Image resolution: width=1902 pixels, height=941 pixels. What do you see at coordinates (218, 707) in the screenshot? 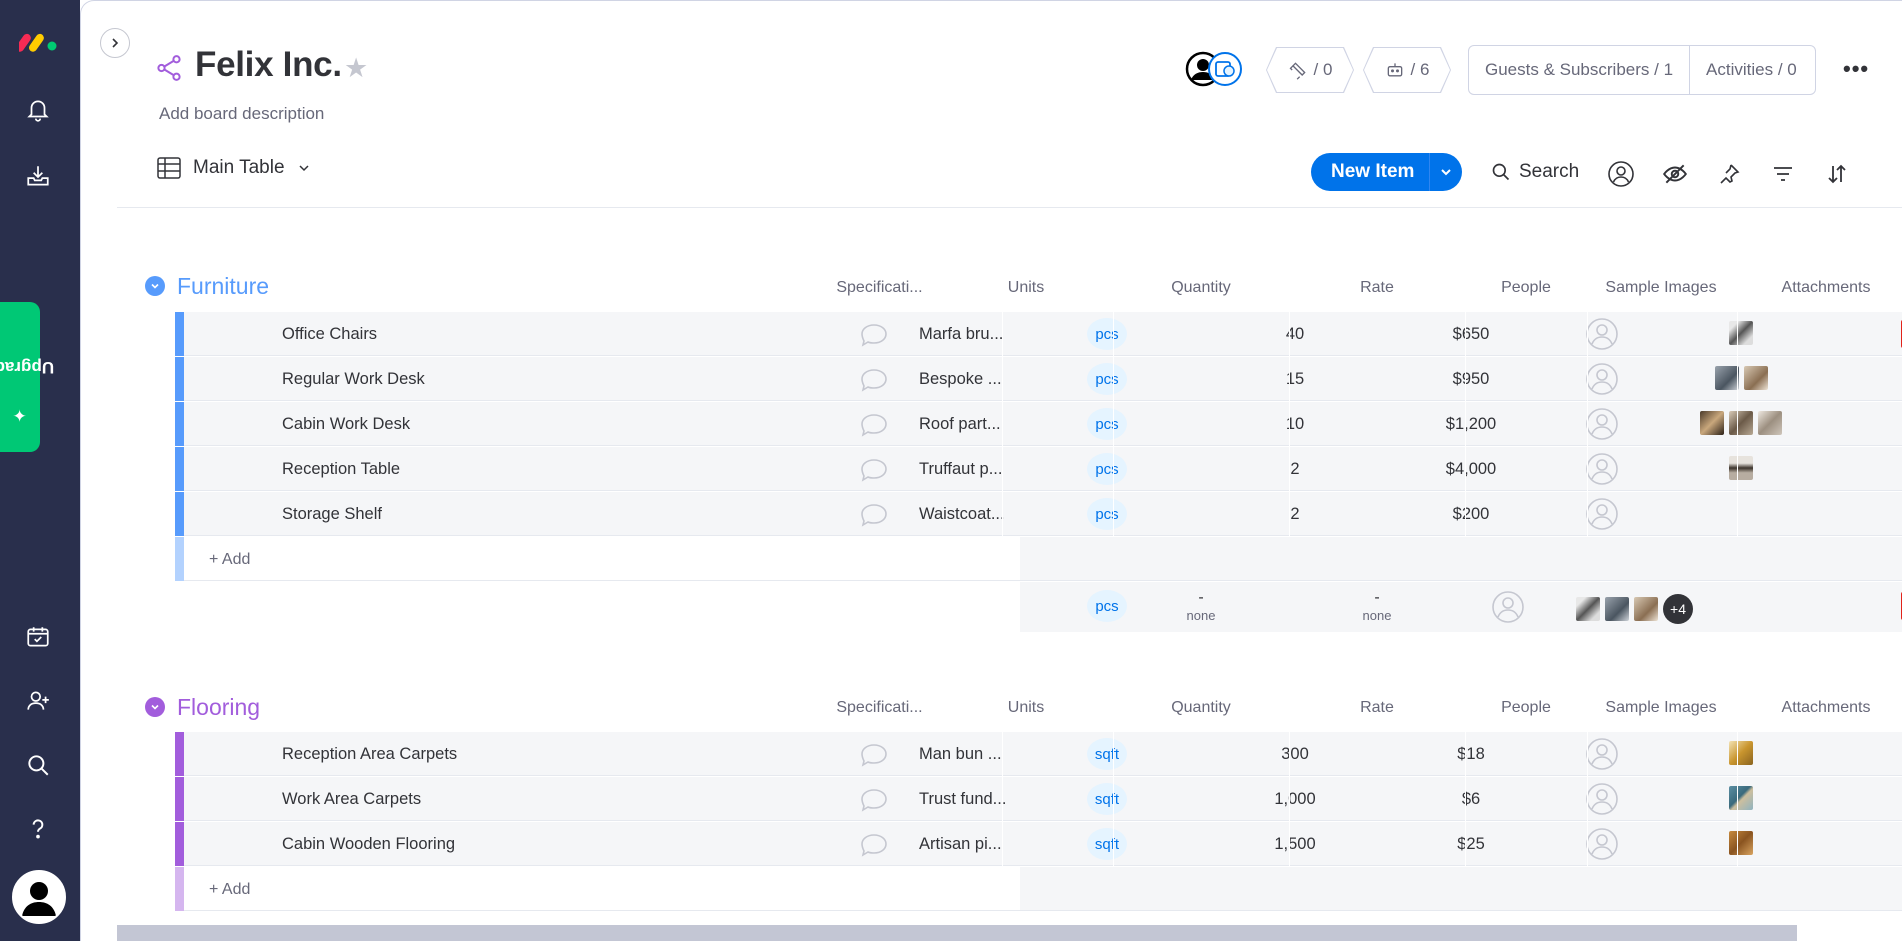
I see `group-title: Flooring` at bounding box center [218, 707].